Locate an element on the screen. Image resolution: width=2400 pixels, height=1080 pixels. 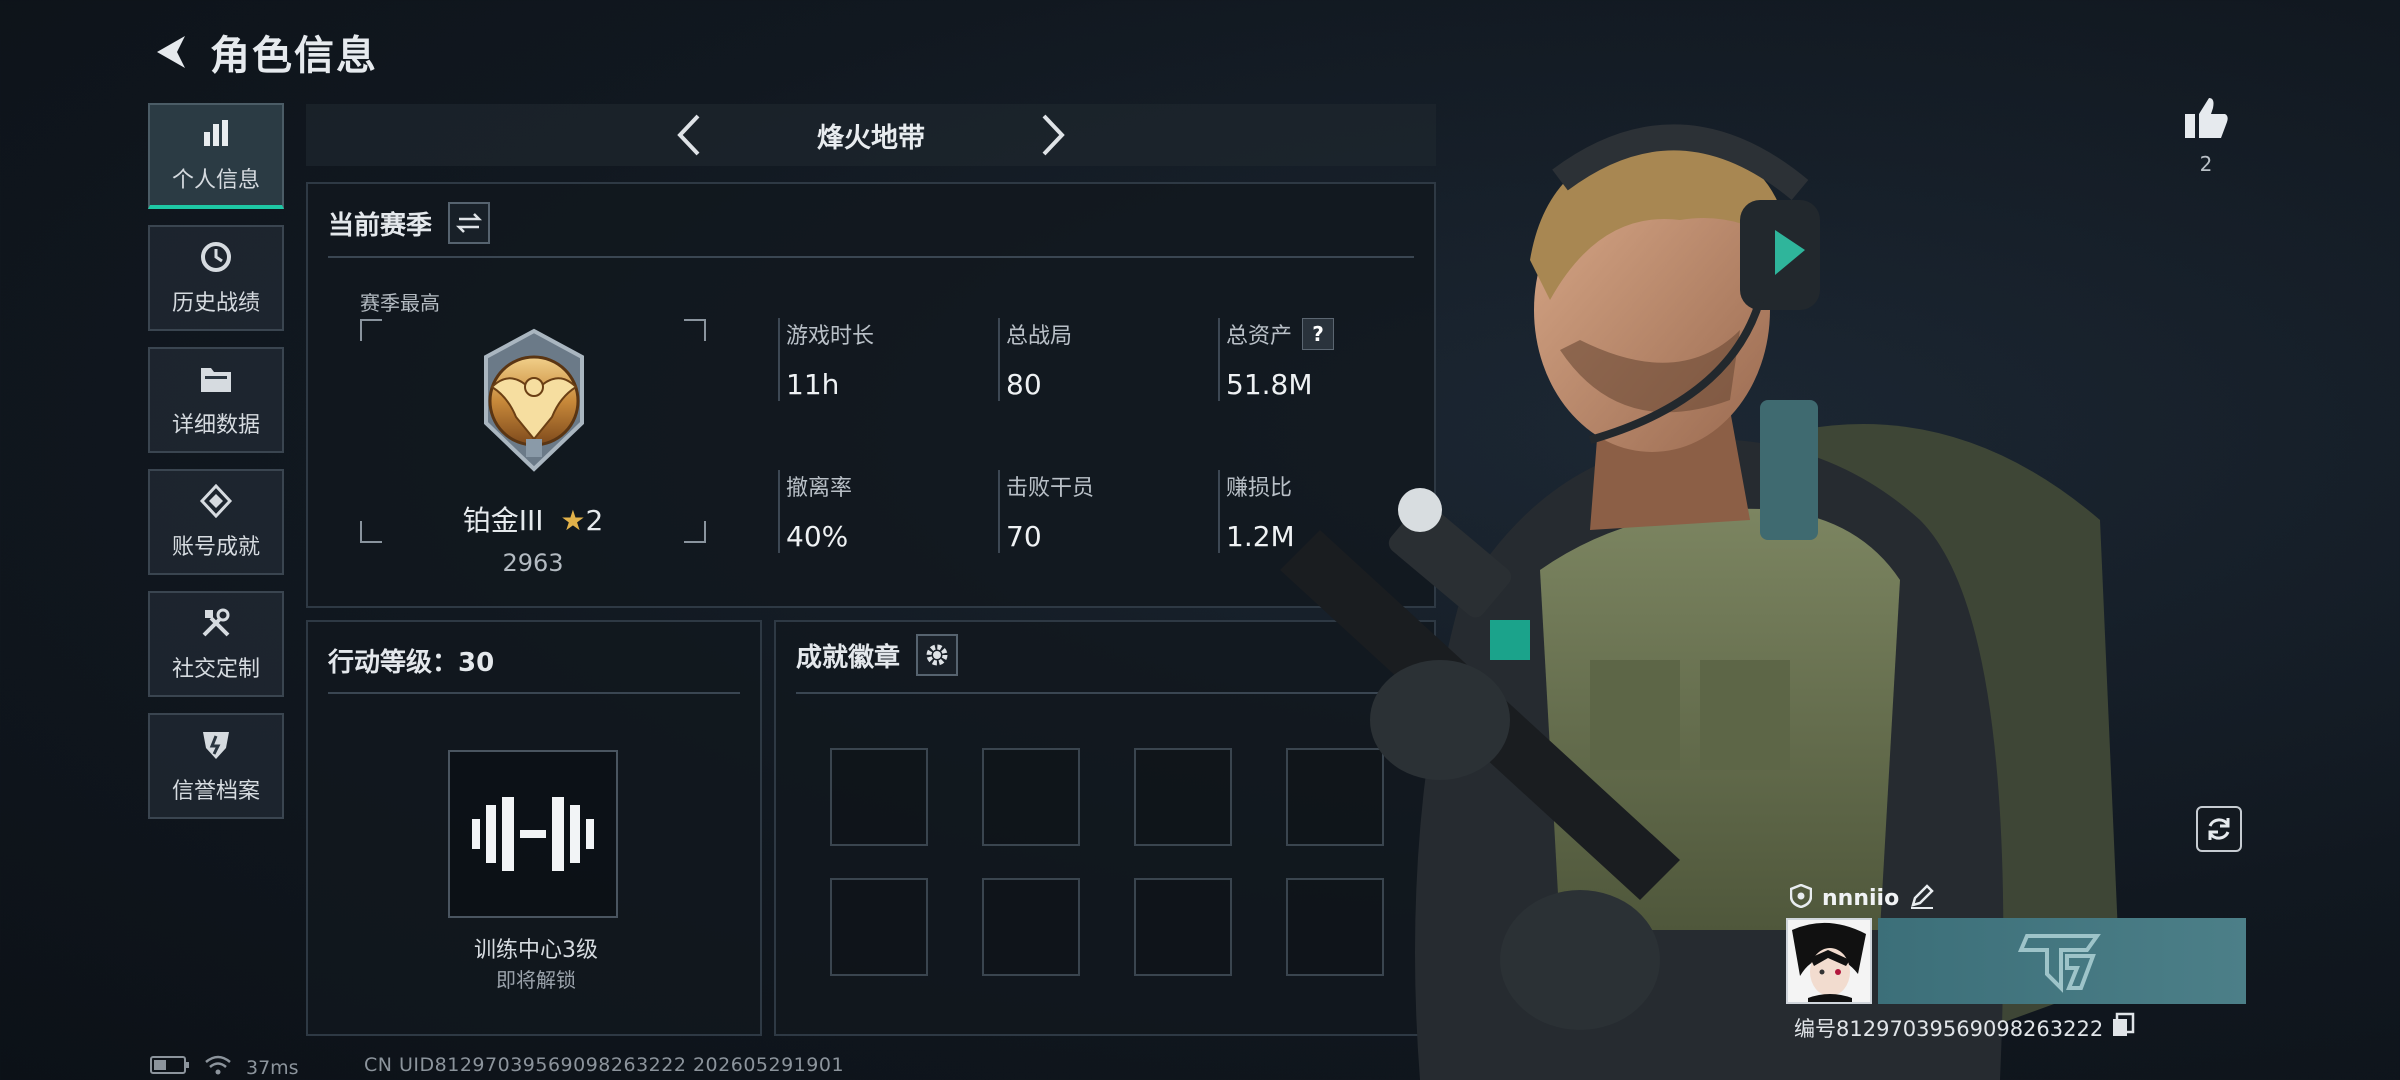
rank-frame: 铂金III ★2 2963 is located at coordinates (533, 448).